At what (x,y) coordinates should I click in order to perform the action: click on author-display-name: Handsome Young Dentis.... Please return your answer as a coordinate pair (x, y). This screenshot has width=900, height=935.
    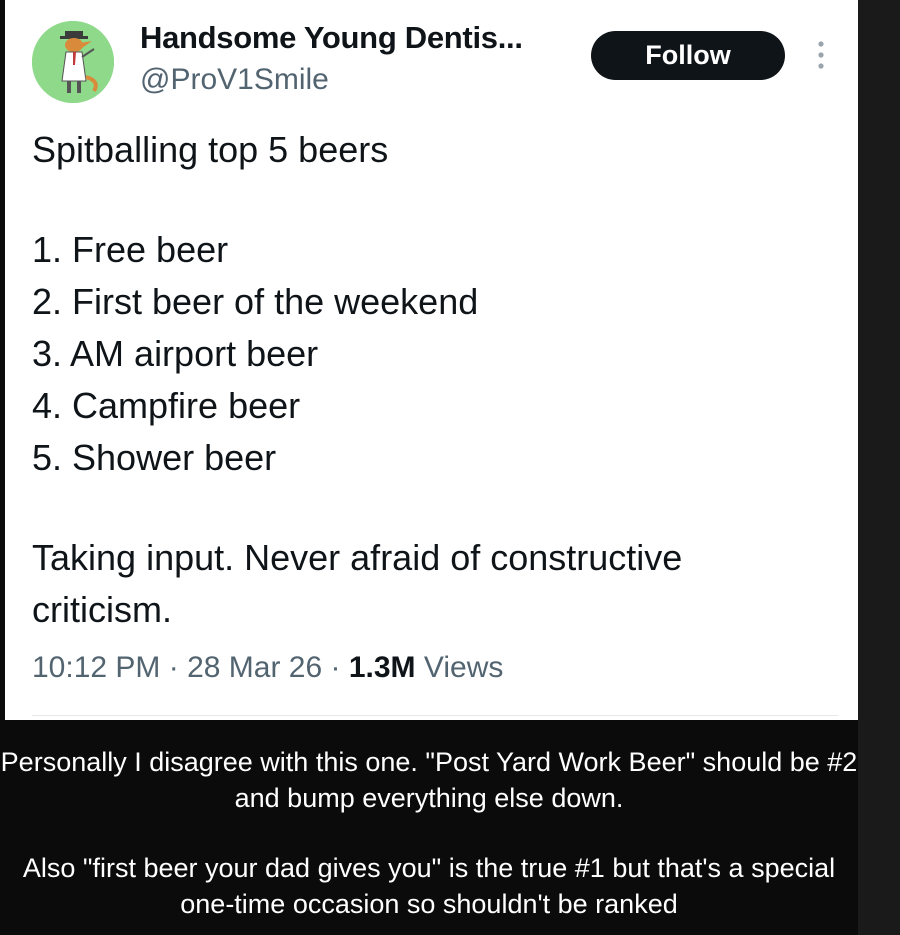
    Looking at the image, I should click on (331, 38).